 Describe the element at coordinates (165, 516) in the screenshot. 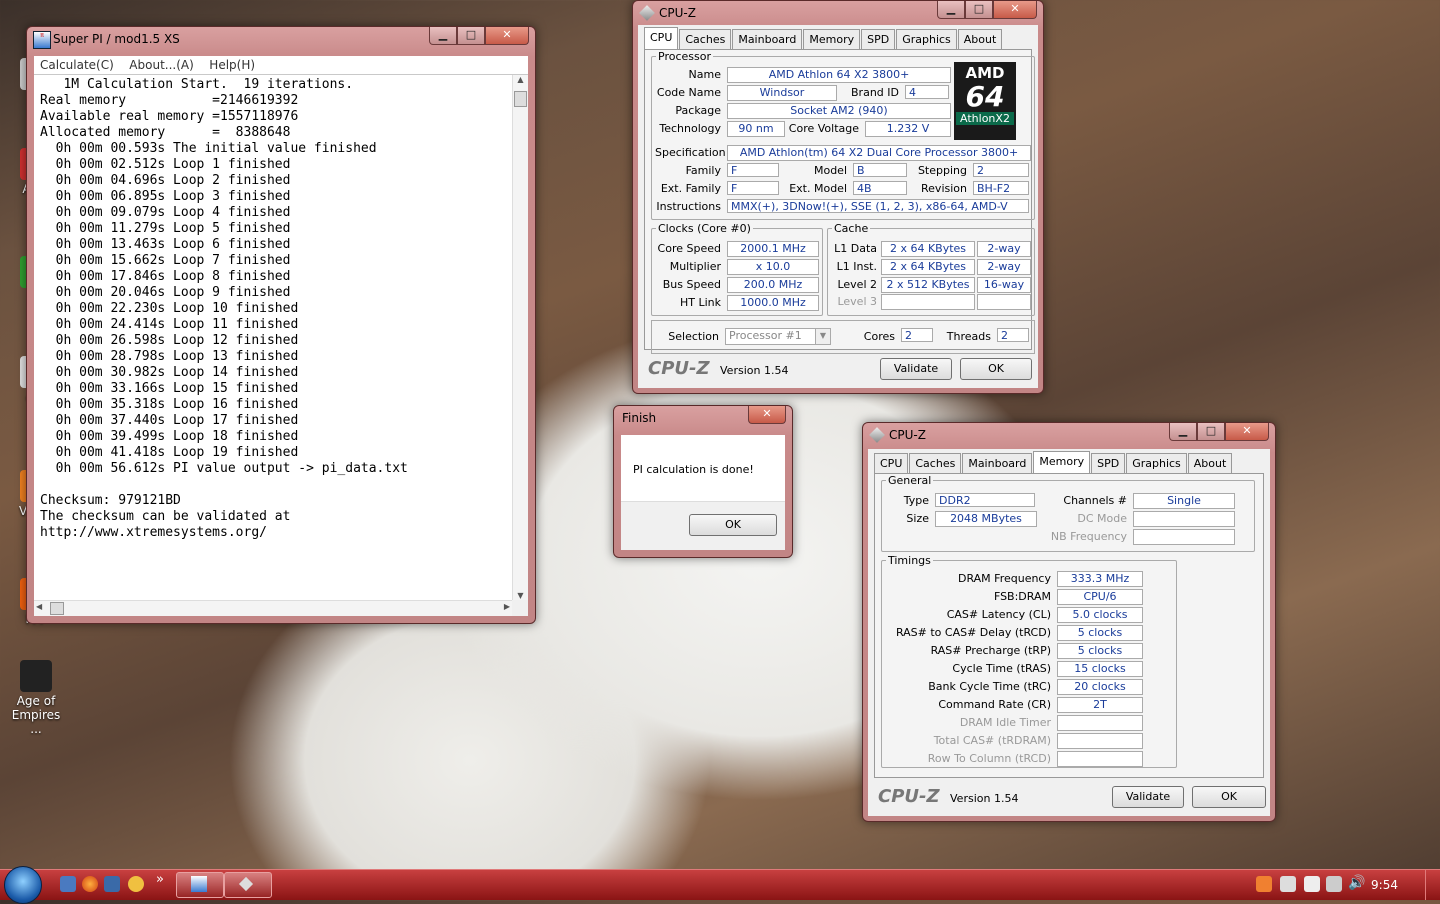

I see `output-line: The checksum can be validated at` at that location.